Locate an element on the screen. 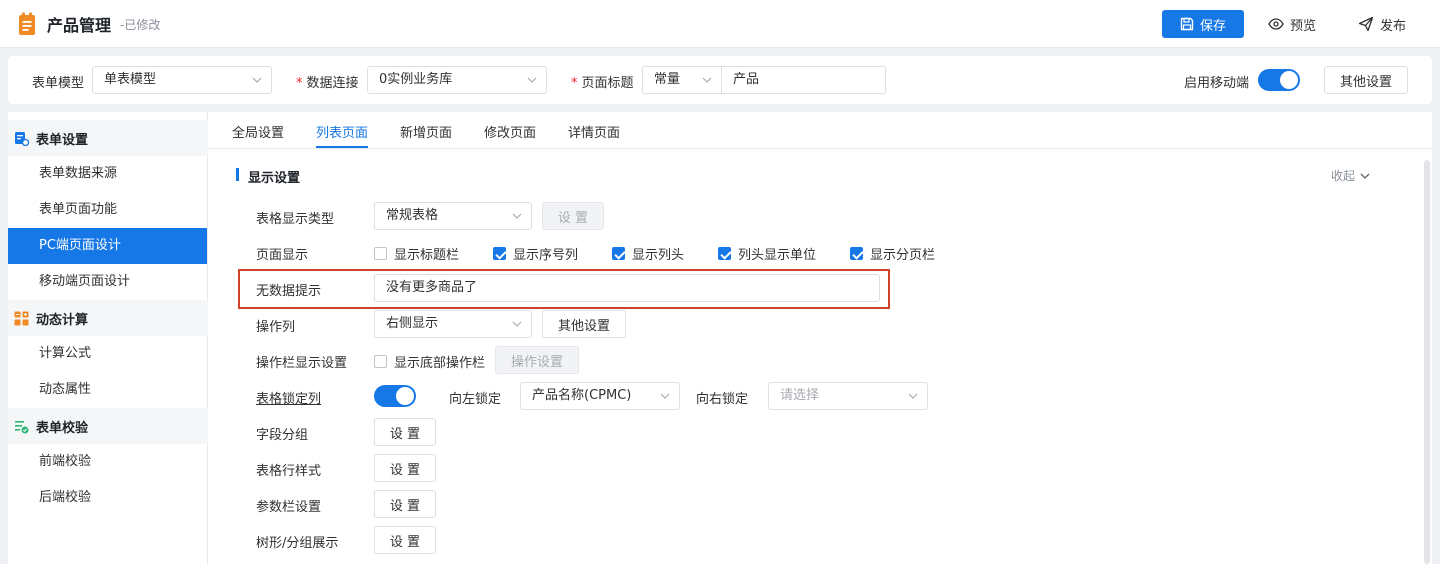  page-title-label: * 页面标题 is located at coordinates (602, 83).